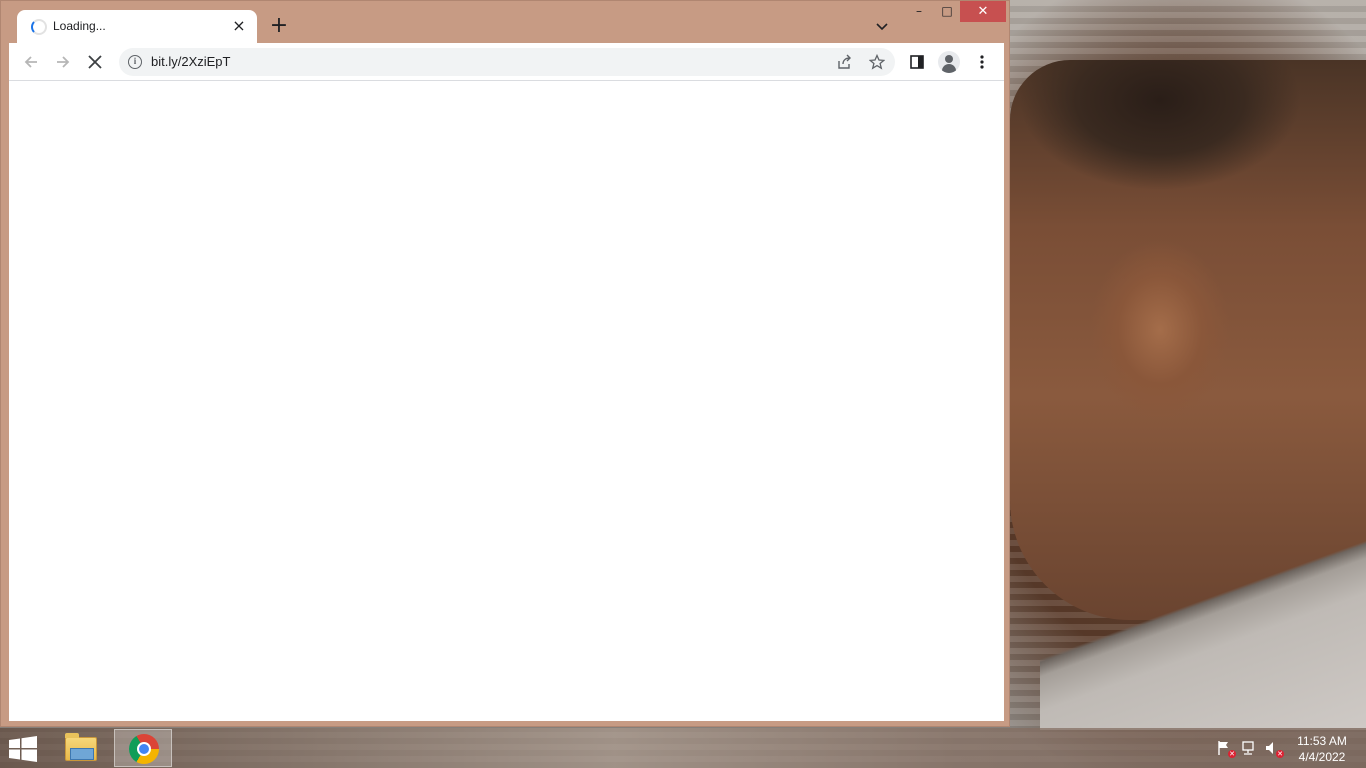  Describe the element at coordinates (1322, 757) in the screenshot. I see `clock-date: 4/4/2022` at that location.